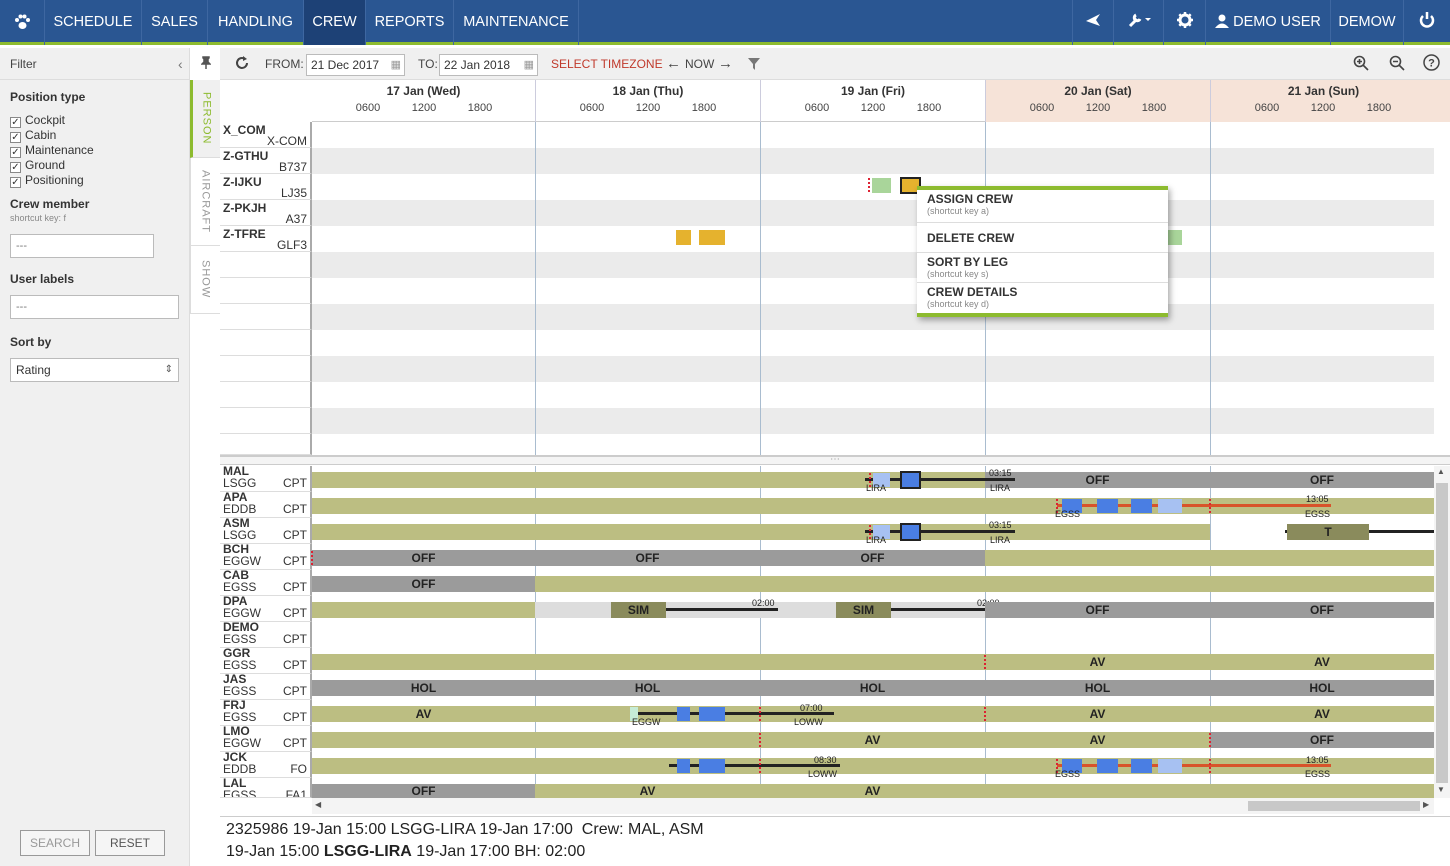 This screenshot has height=866, width=1450. I want to click on aircraft-row: Z-TFRE GLF3, so click(827, 239).